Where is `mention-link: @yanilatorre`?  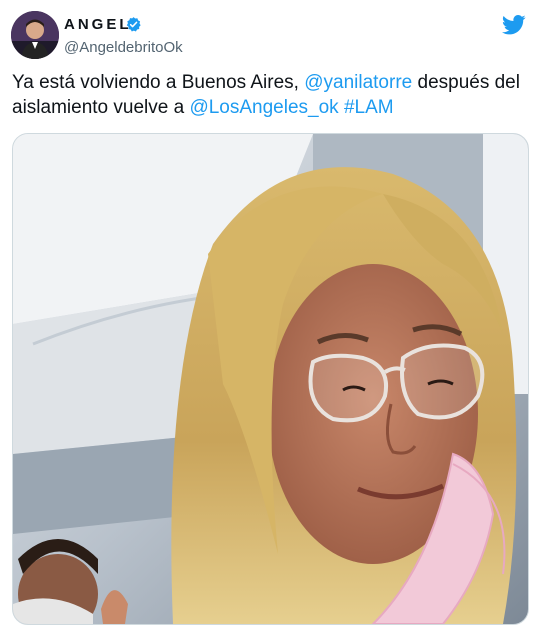 mention-link: @yanilatorre is located at coordinates (358, 82).